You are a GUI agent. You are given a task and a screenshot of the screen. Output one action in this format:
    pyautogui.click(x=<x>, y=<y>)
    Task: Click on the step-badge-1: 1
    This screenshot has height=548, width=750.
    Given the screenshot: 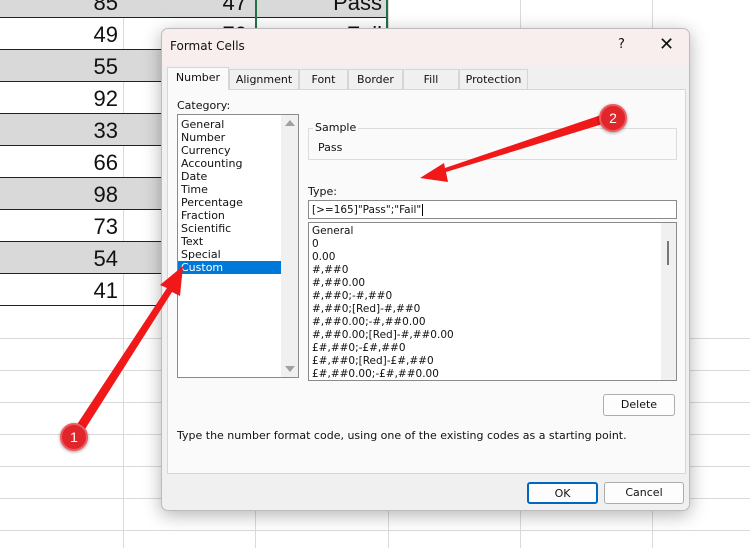 What is the action you would take?
    pyautogui.click(x=74, y=437)
    